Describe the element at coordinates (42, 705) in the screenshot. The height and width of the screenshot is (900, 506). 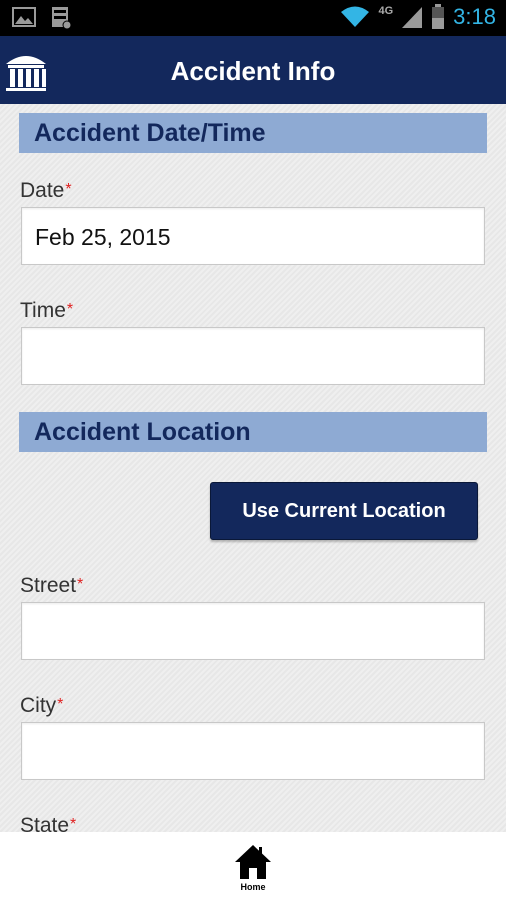
I see `city-label: City*` at that location.